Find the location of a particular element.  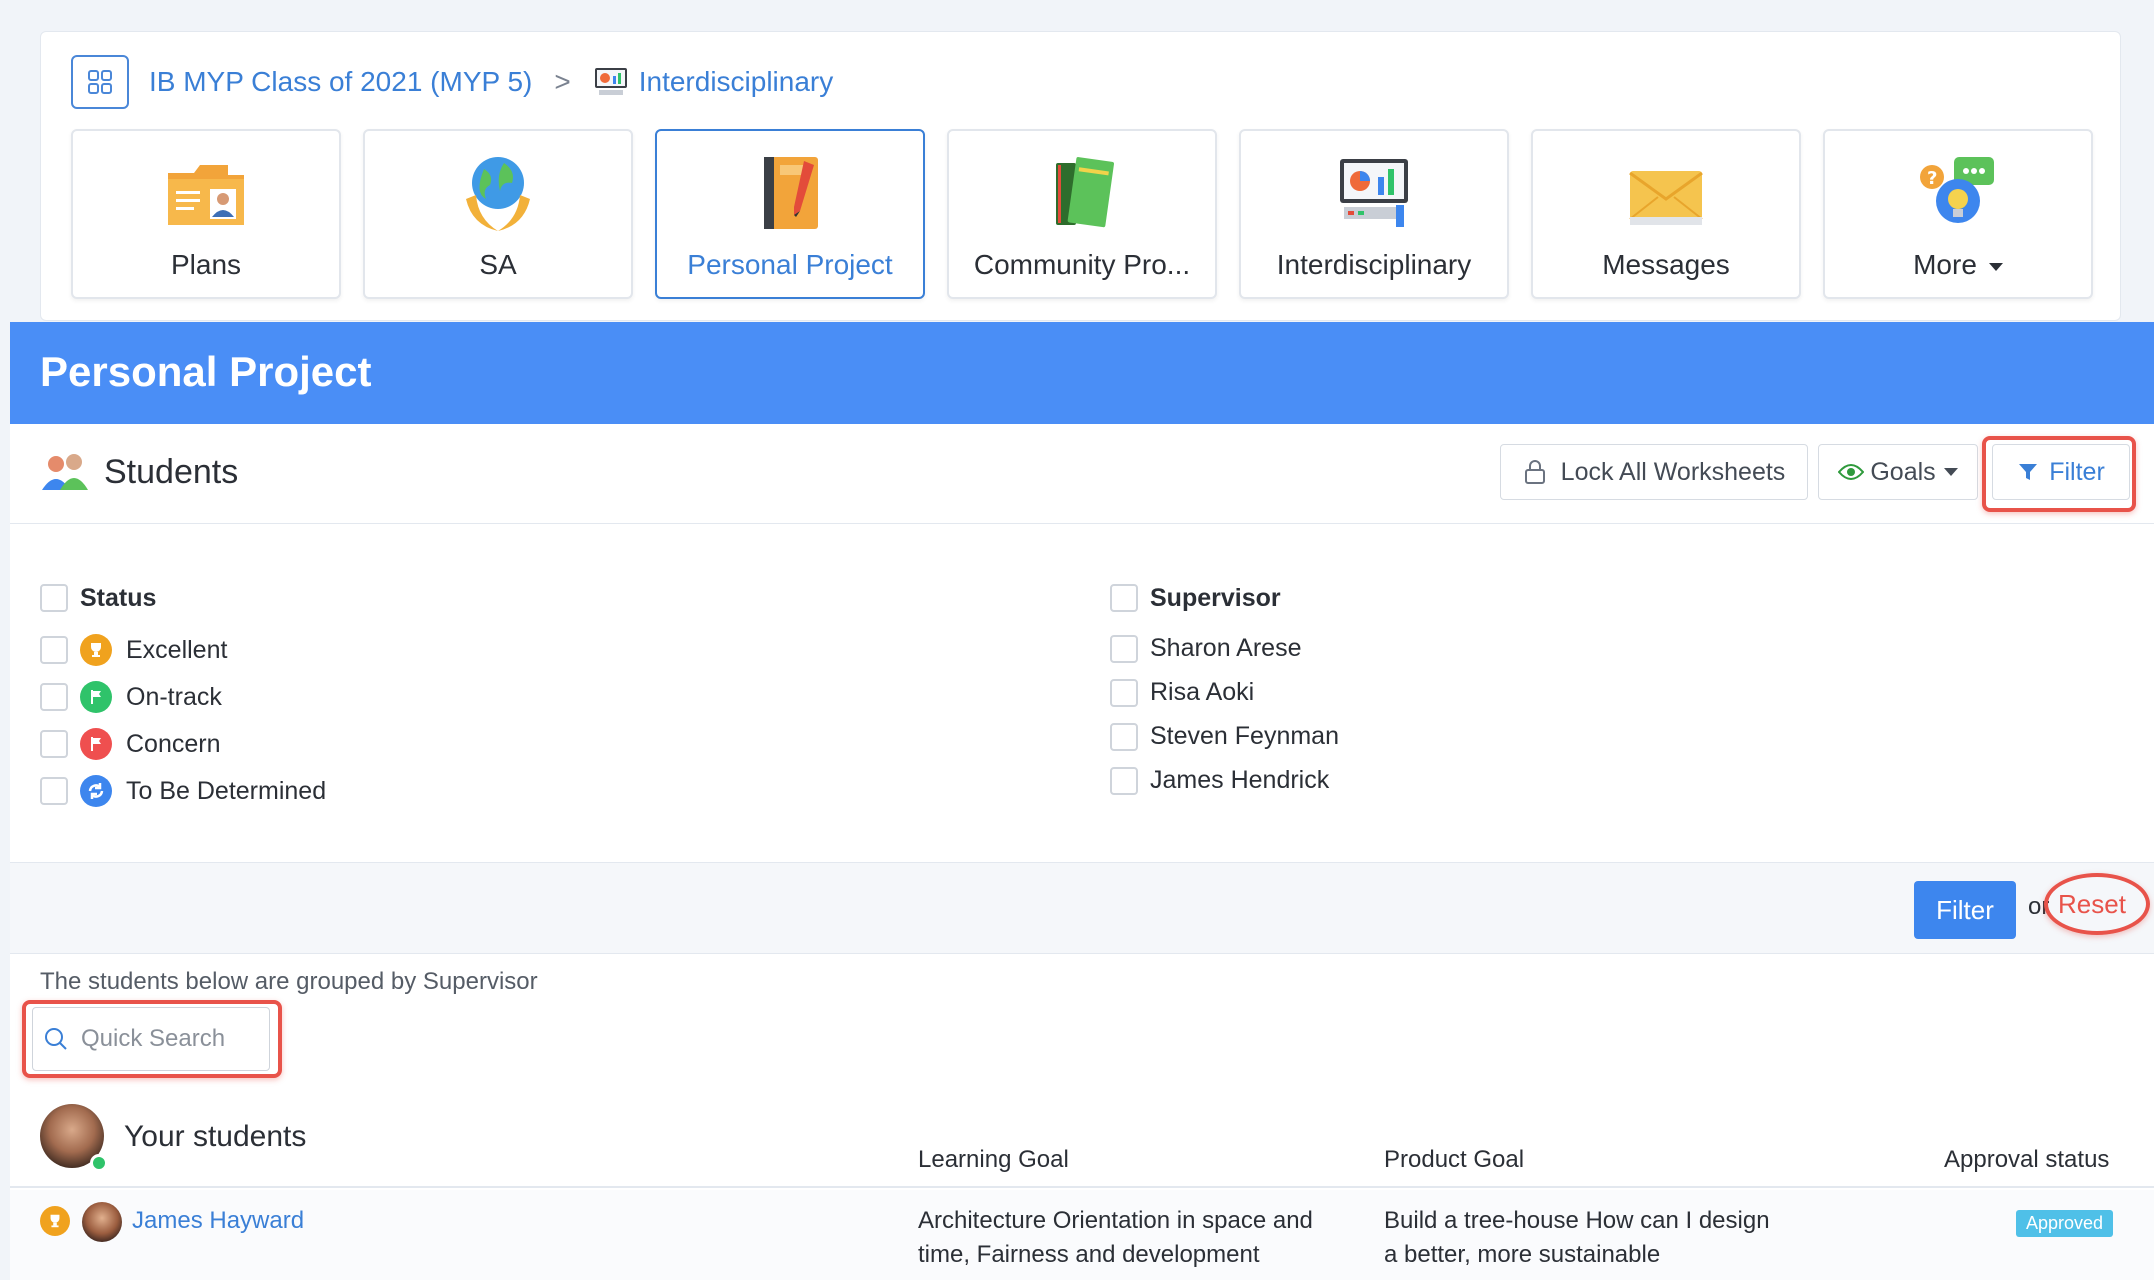

more-label: More is located at coordinates (1945, 264).